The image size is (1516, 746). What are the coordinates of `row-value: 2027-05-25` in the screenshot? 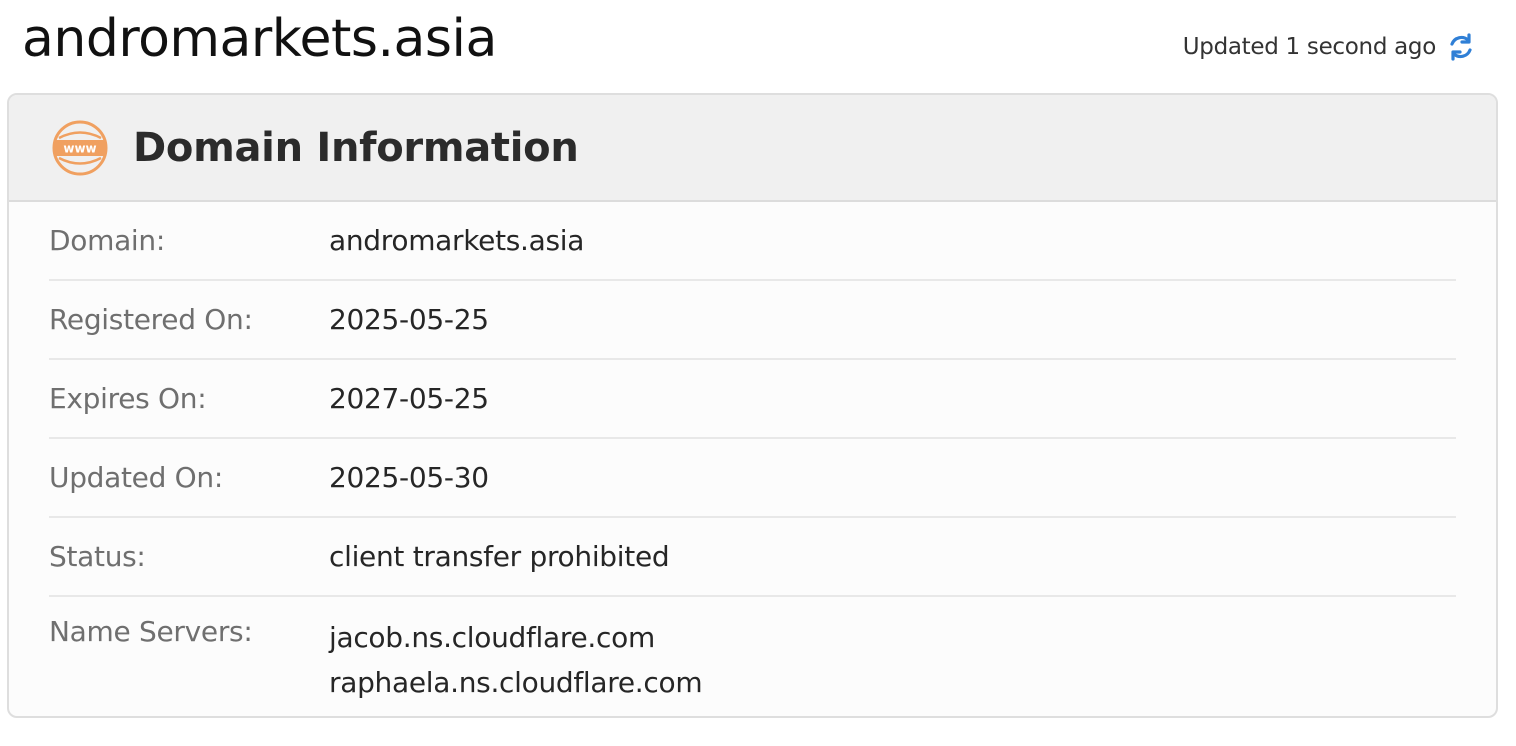 It's located at (409, 398).